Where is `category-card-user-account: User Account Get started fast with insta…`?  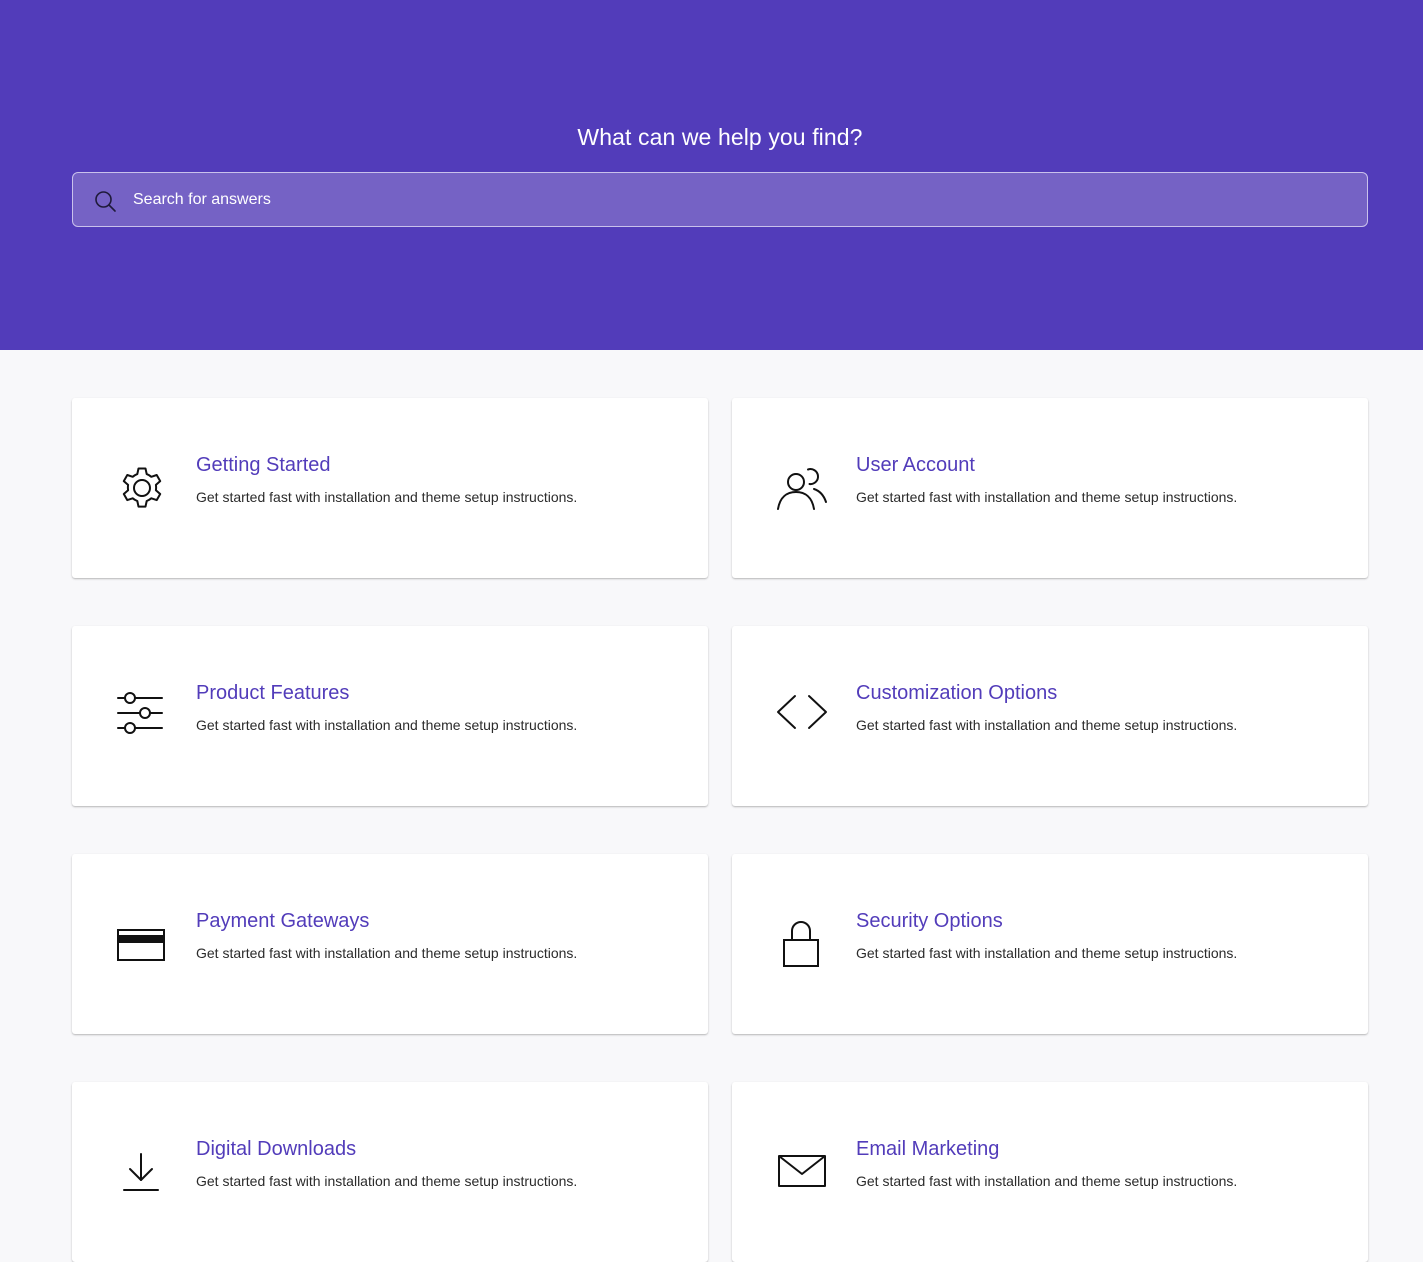 category-card-user-account: User Account Get started fast with insta… is located at coordinates (1050, 488).